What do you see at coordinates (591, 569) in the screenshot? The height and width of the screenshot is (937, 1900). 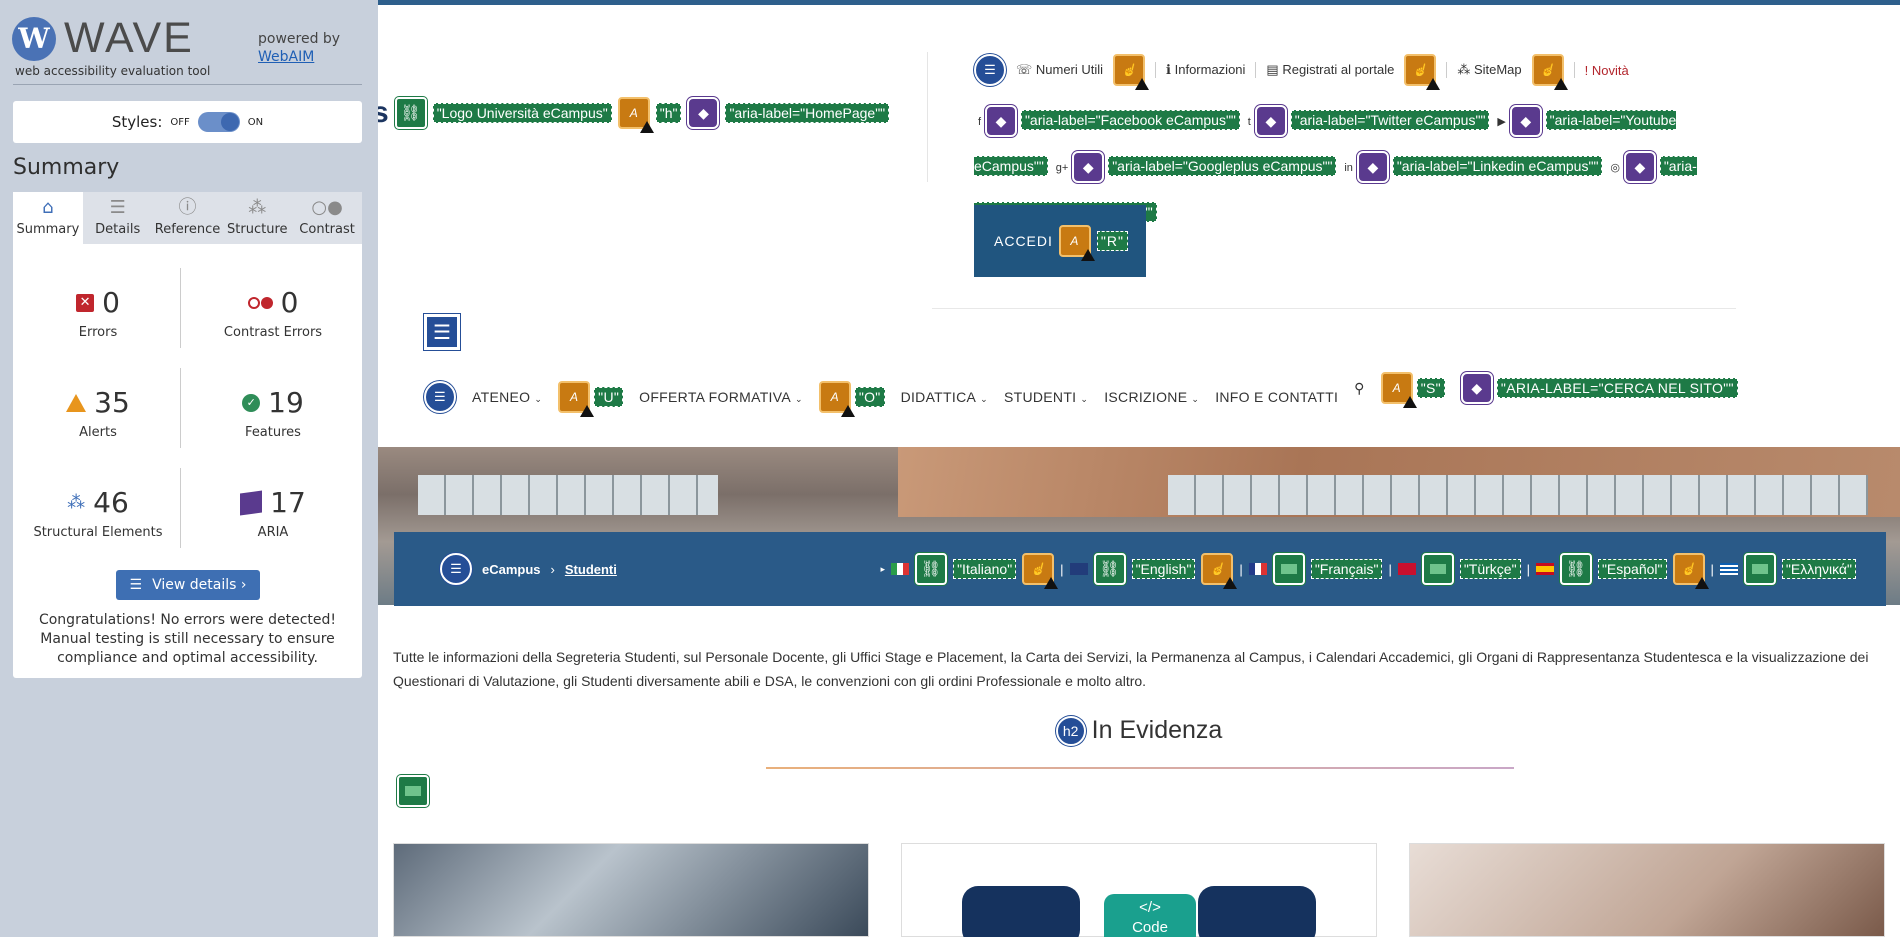 I see `breadcrumb-current: Studenti` at bounding box center [591, 569].